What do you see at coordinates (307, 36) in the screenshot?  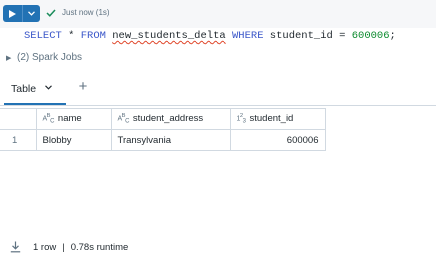 I see `where-condition: student_id =` at bounding box center [307, 36].